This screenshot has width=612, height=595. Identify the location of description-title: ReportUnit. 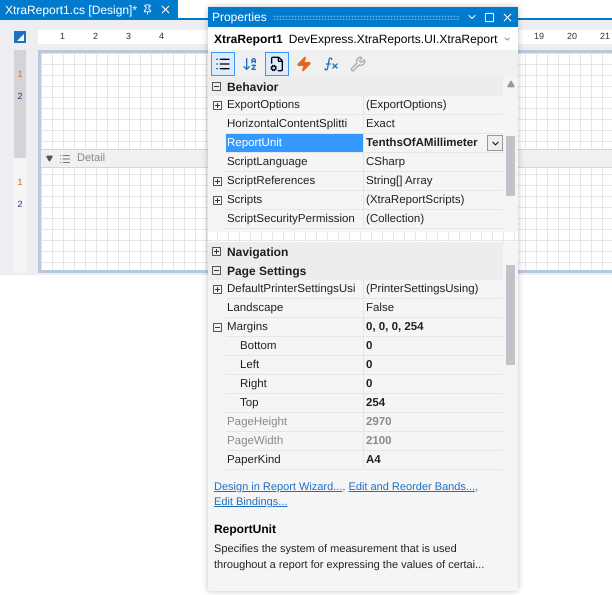
(245, 529).